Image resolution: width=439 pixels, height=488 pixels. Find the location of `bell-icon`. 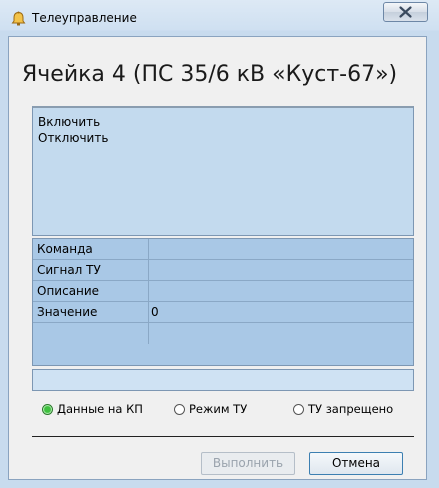

bell-icon is located at coordinates (18, 19).